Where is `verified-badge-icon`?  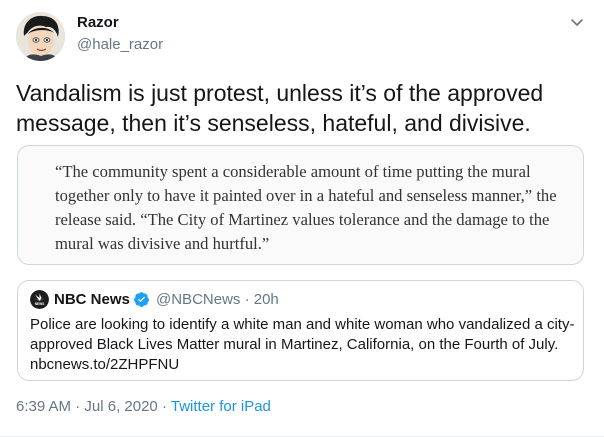 verified-badge-icon is located at coordinates (141, 299).